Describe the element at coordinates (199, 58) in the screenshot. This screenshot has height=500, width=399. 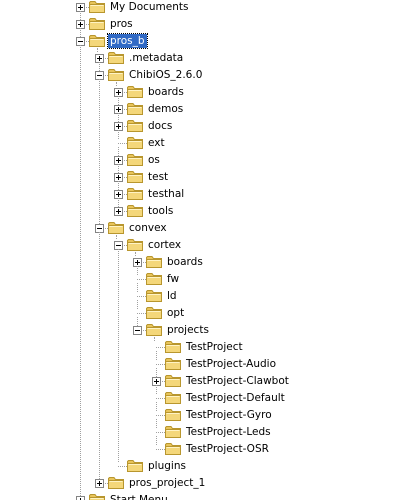
I see `tree-node-metadata: .metadata` at that location.